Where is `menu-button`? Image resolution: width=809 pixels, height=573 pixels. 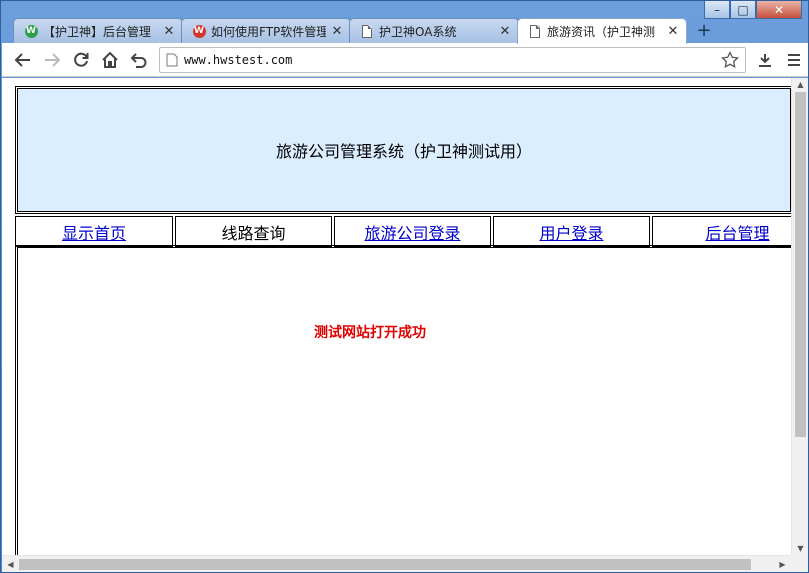 menu-button is located at coordinates (793, 60).